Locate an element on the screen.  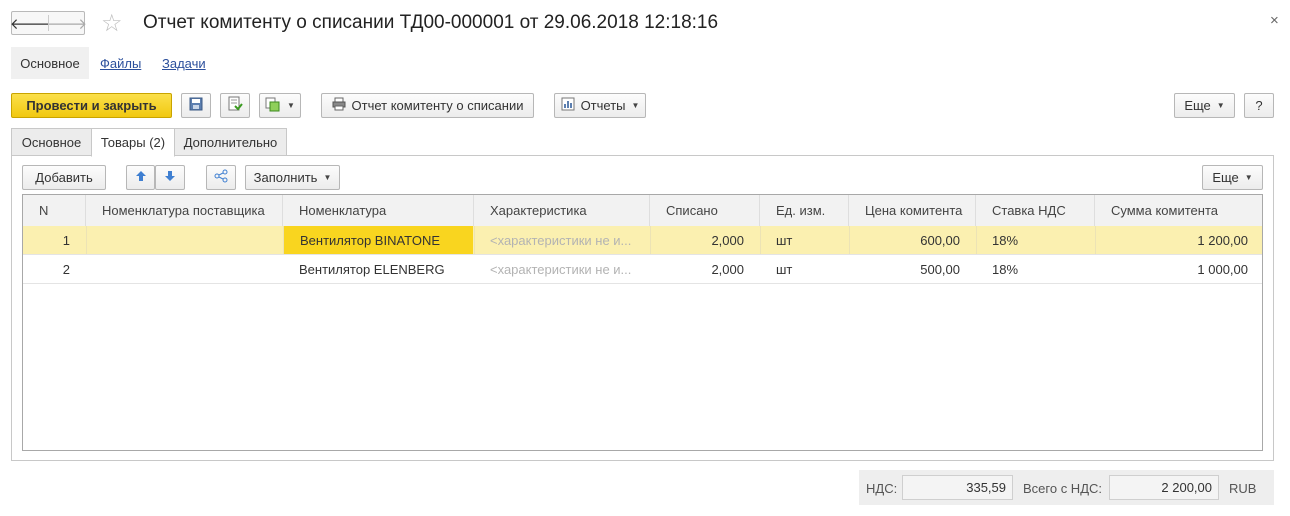
tab-main-label: Основное is located at coordinates (51, 142).